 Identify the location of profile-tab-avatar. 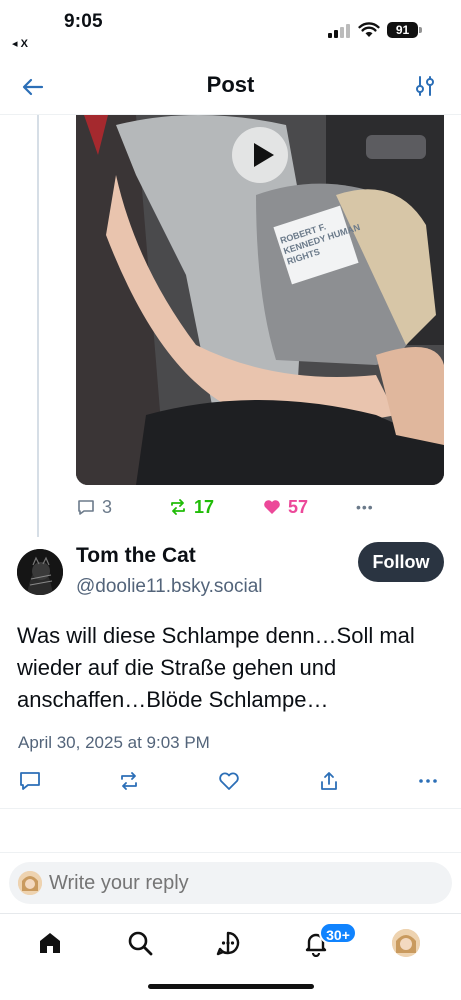
(406, 943).